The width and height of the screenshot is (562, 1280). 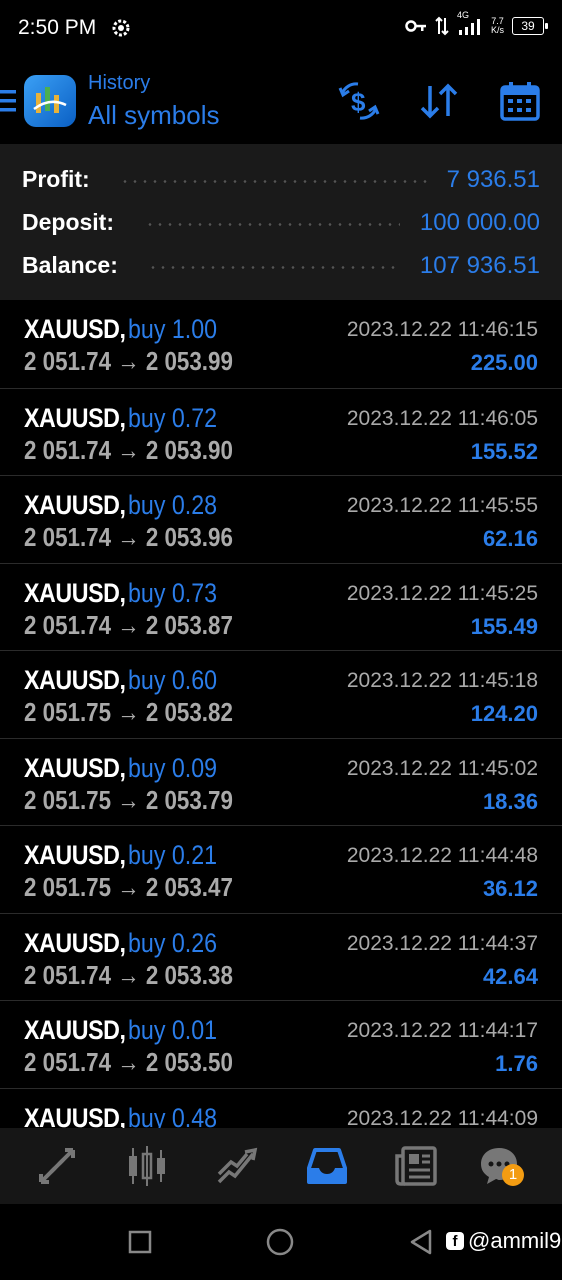 I want to click on status-indicators: 4G 7.7 K/s 39, so click(x=476, y=23).